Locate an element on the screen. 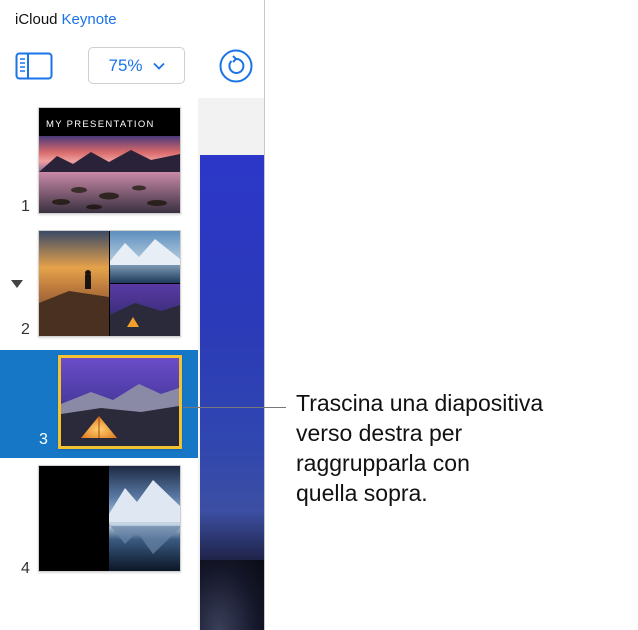  zoom-value: 75% is located at coordinates (125, 65).